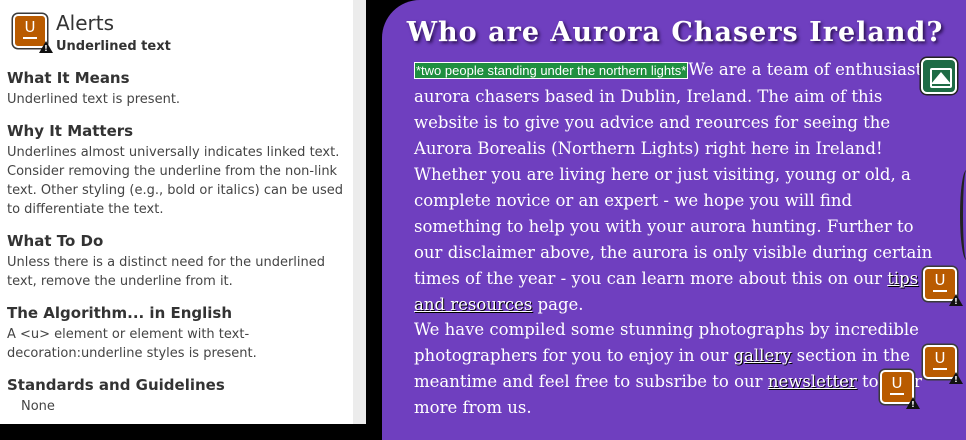 The width and height of the screenshot is (966, 440). Describe the element at coordinates (812, 381) in the screenshot. I see `newsletter-link: newsletter` at that location.